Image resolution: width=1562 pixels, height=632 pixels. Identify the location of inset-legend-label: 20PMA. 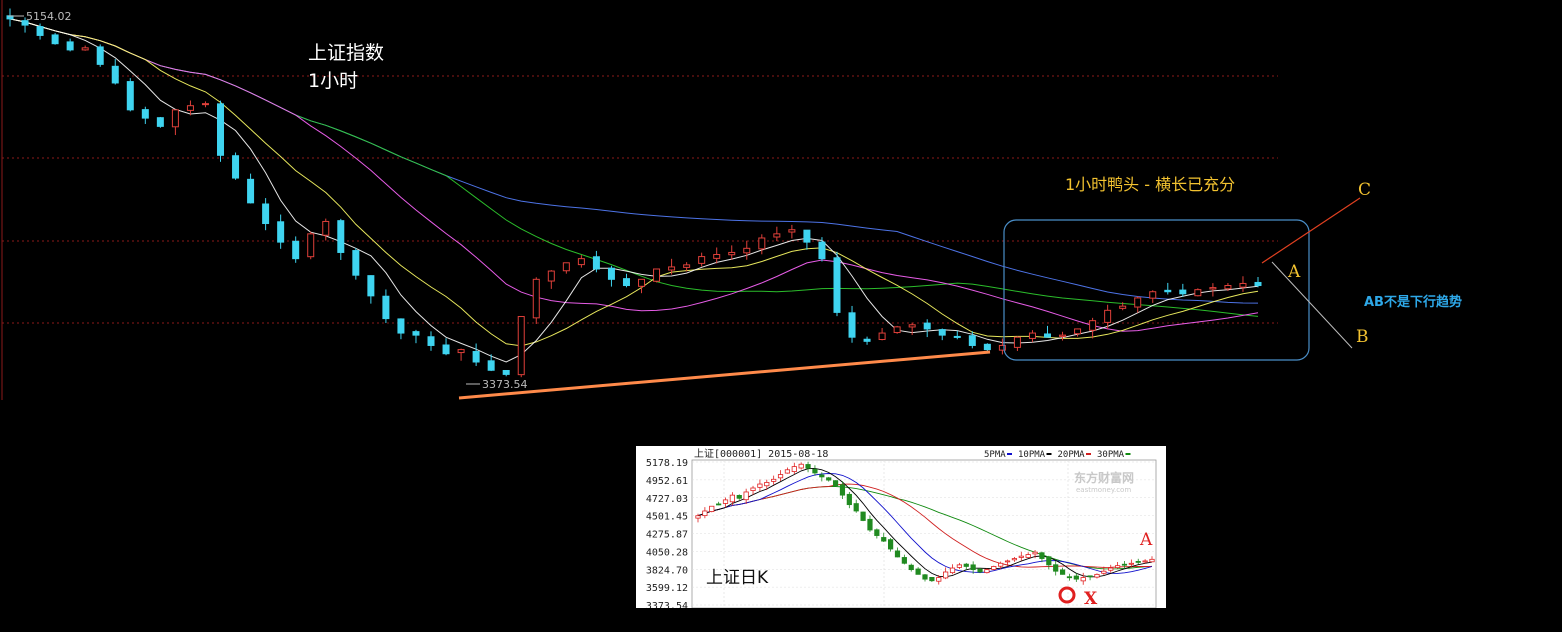
(1072, 455).